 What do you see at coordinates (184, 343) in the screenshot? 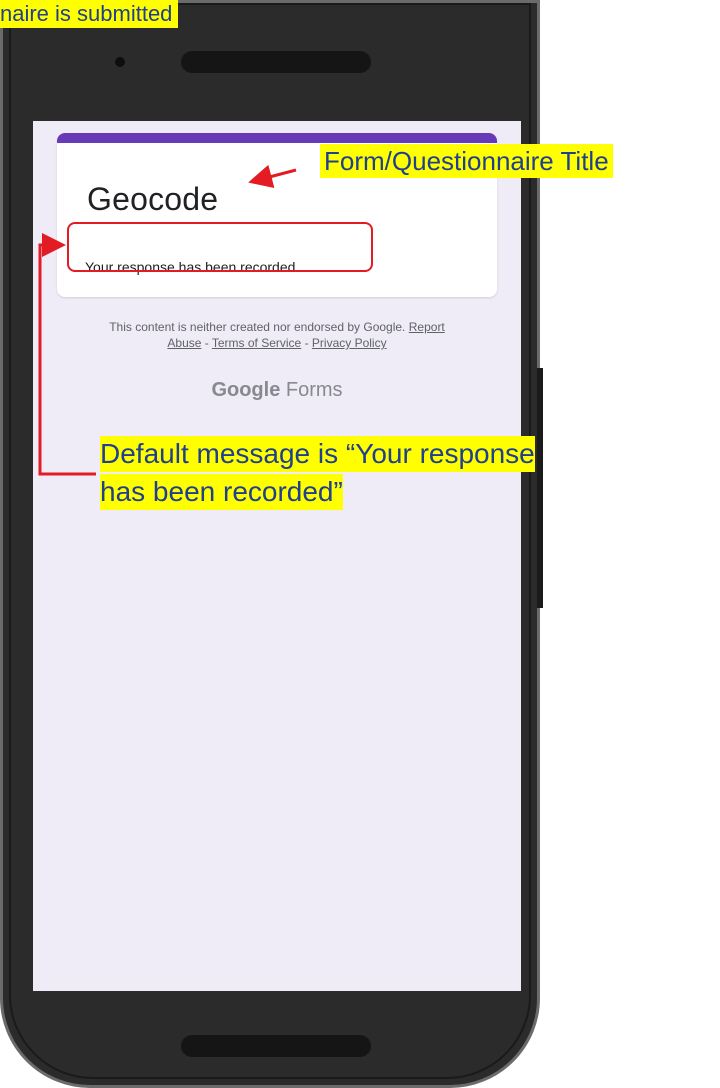
I see `report-abuse-link-cont: Abuse` at bounding box center [184, 343].